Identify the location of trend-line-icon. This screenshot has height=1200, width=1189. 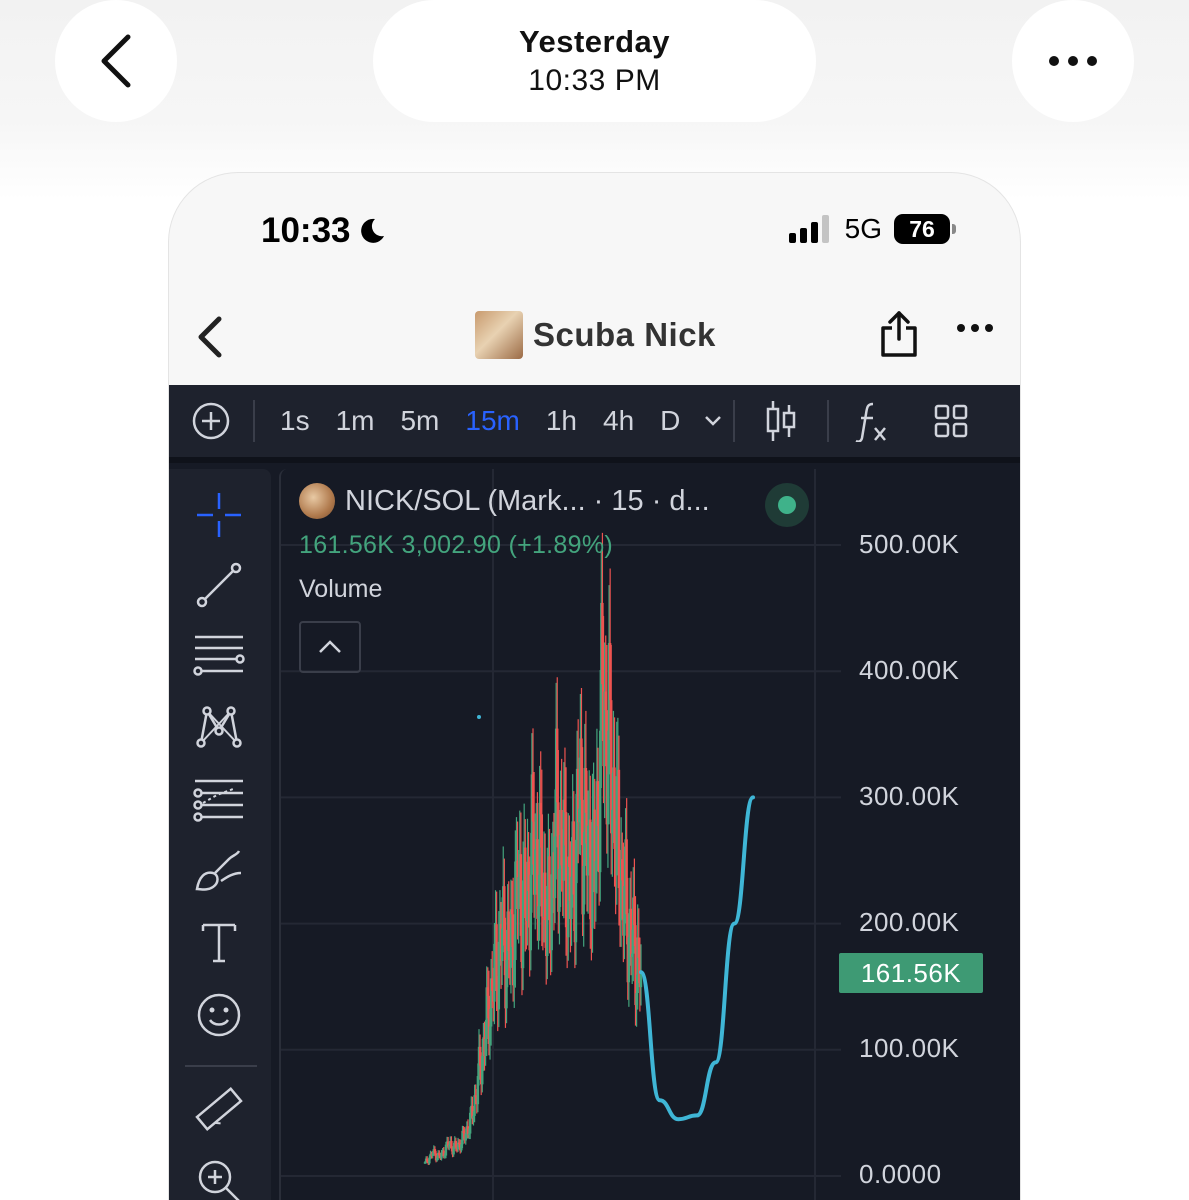
(219, 585).